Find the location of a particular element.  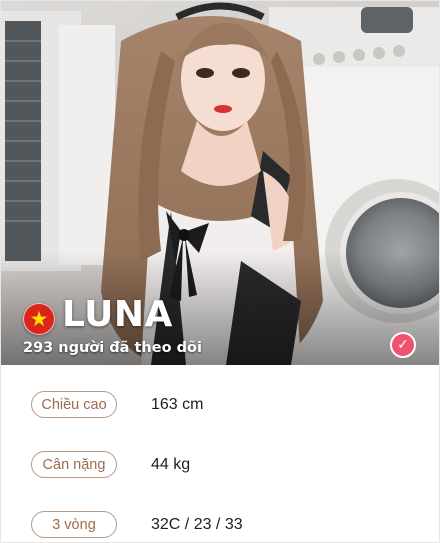

follower-info: 293 người đã theo dõi is located at coordinates (112, 348).